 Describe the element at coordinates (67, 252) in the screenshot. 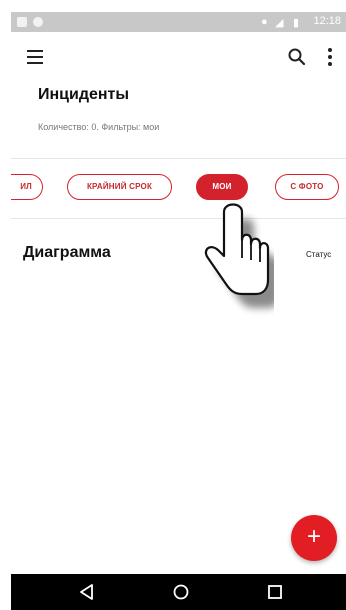

I see `section-title-chart: Диаграмма` at that location.